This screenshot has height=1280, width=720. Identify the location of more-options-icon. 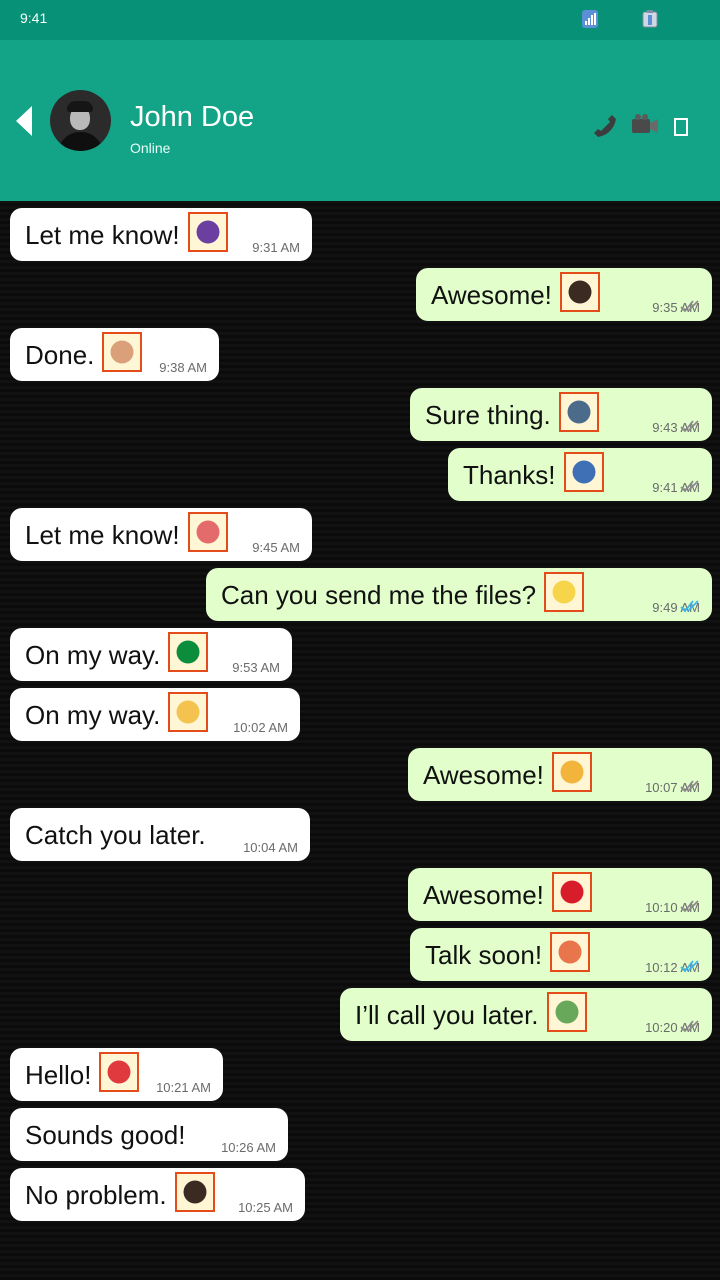
(681, 127).